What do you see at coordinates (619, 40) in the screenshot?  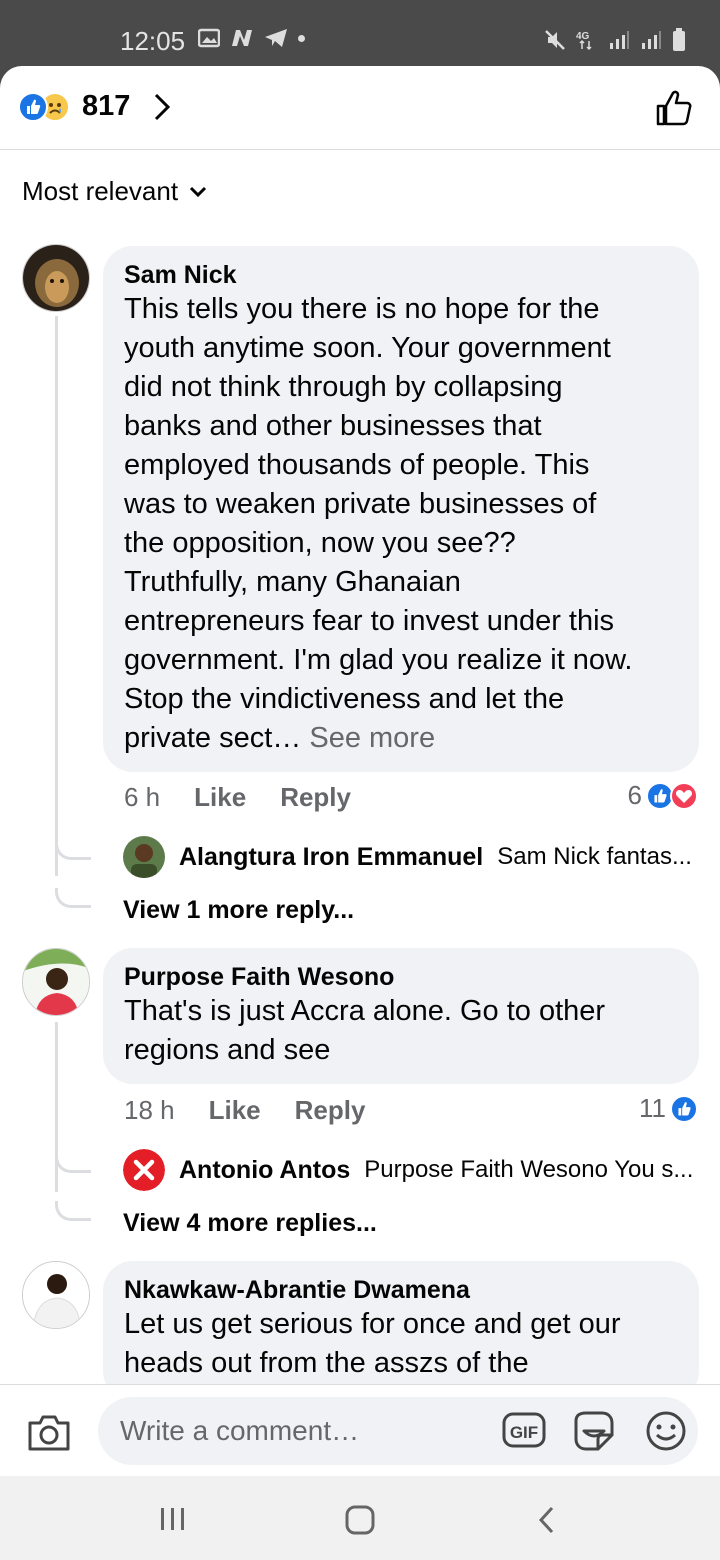 I see `signal-icon` at bounding box center [619, 40].